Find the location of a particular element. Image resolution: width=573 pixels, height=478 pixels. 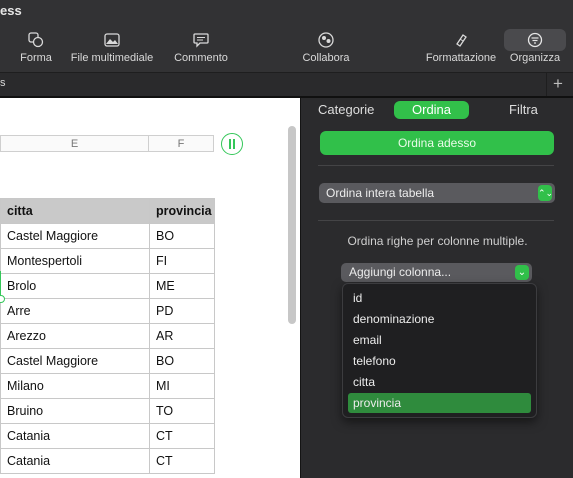

vertical-scrollbar is located at coordinates (292, 225).